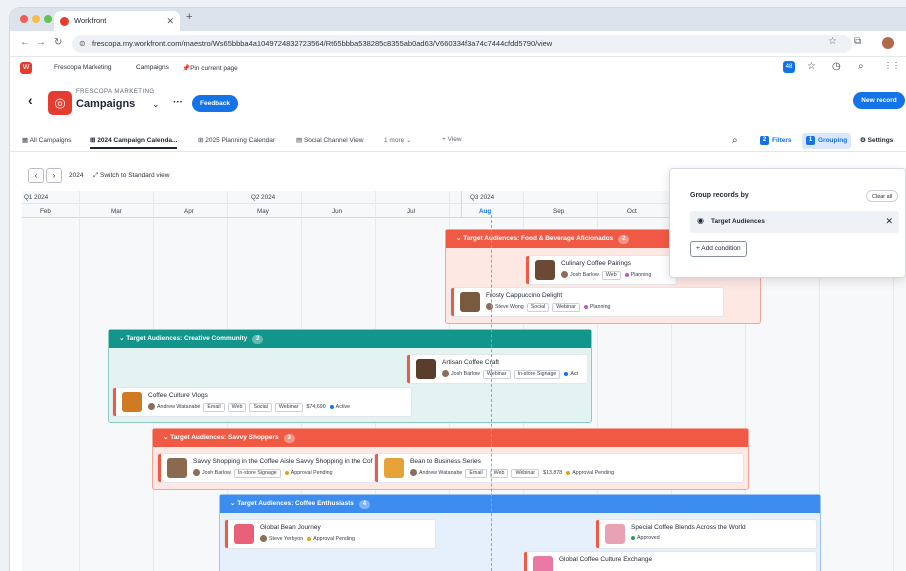 The height and width of the screenshot is (571, 906). I want to click on next-period-button: ›, so click(54, 175).